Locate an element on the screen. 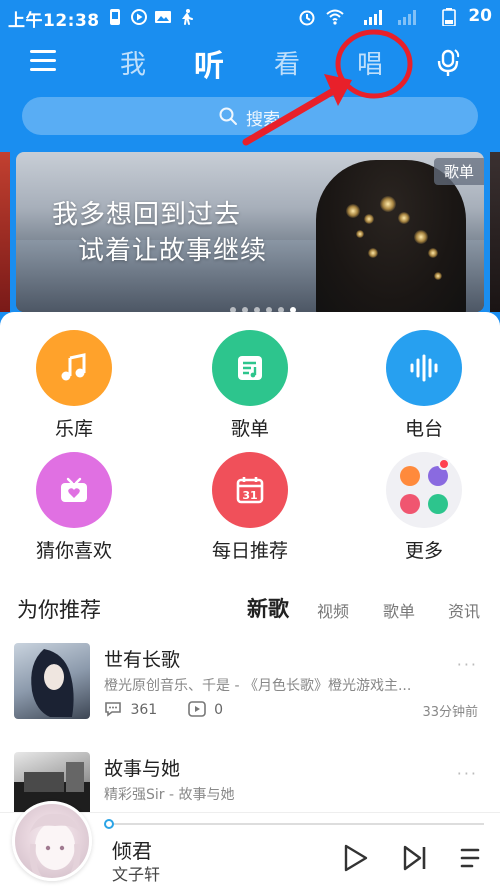 Image resolution: width=500 pixels, height=889 pixels. now-playing-artist: 文子轩 is located at coordinates (136, 874).